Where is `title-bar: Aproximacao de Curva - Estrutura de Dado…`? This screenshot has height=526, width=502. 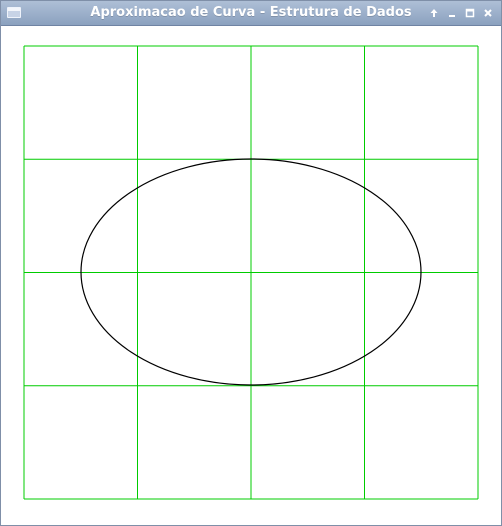
title-bar: Aproximacao de Curva - Estrutura de Dado… is located at coordinates (251, 13).